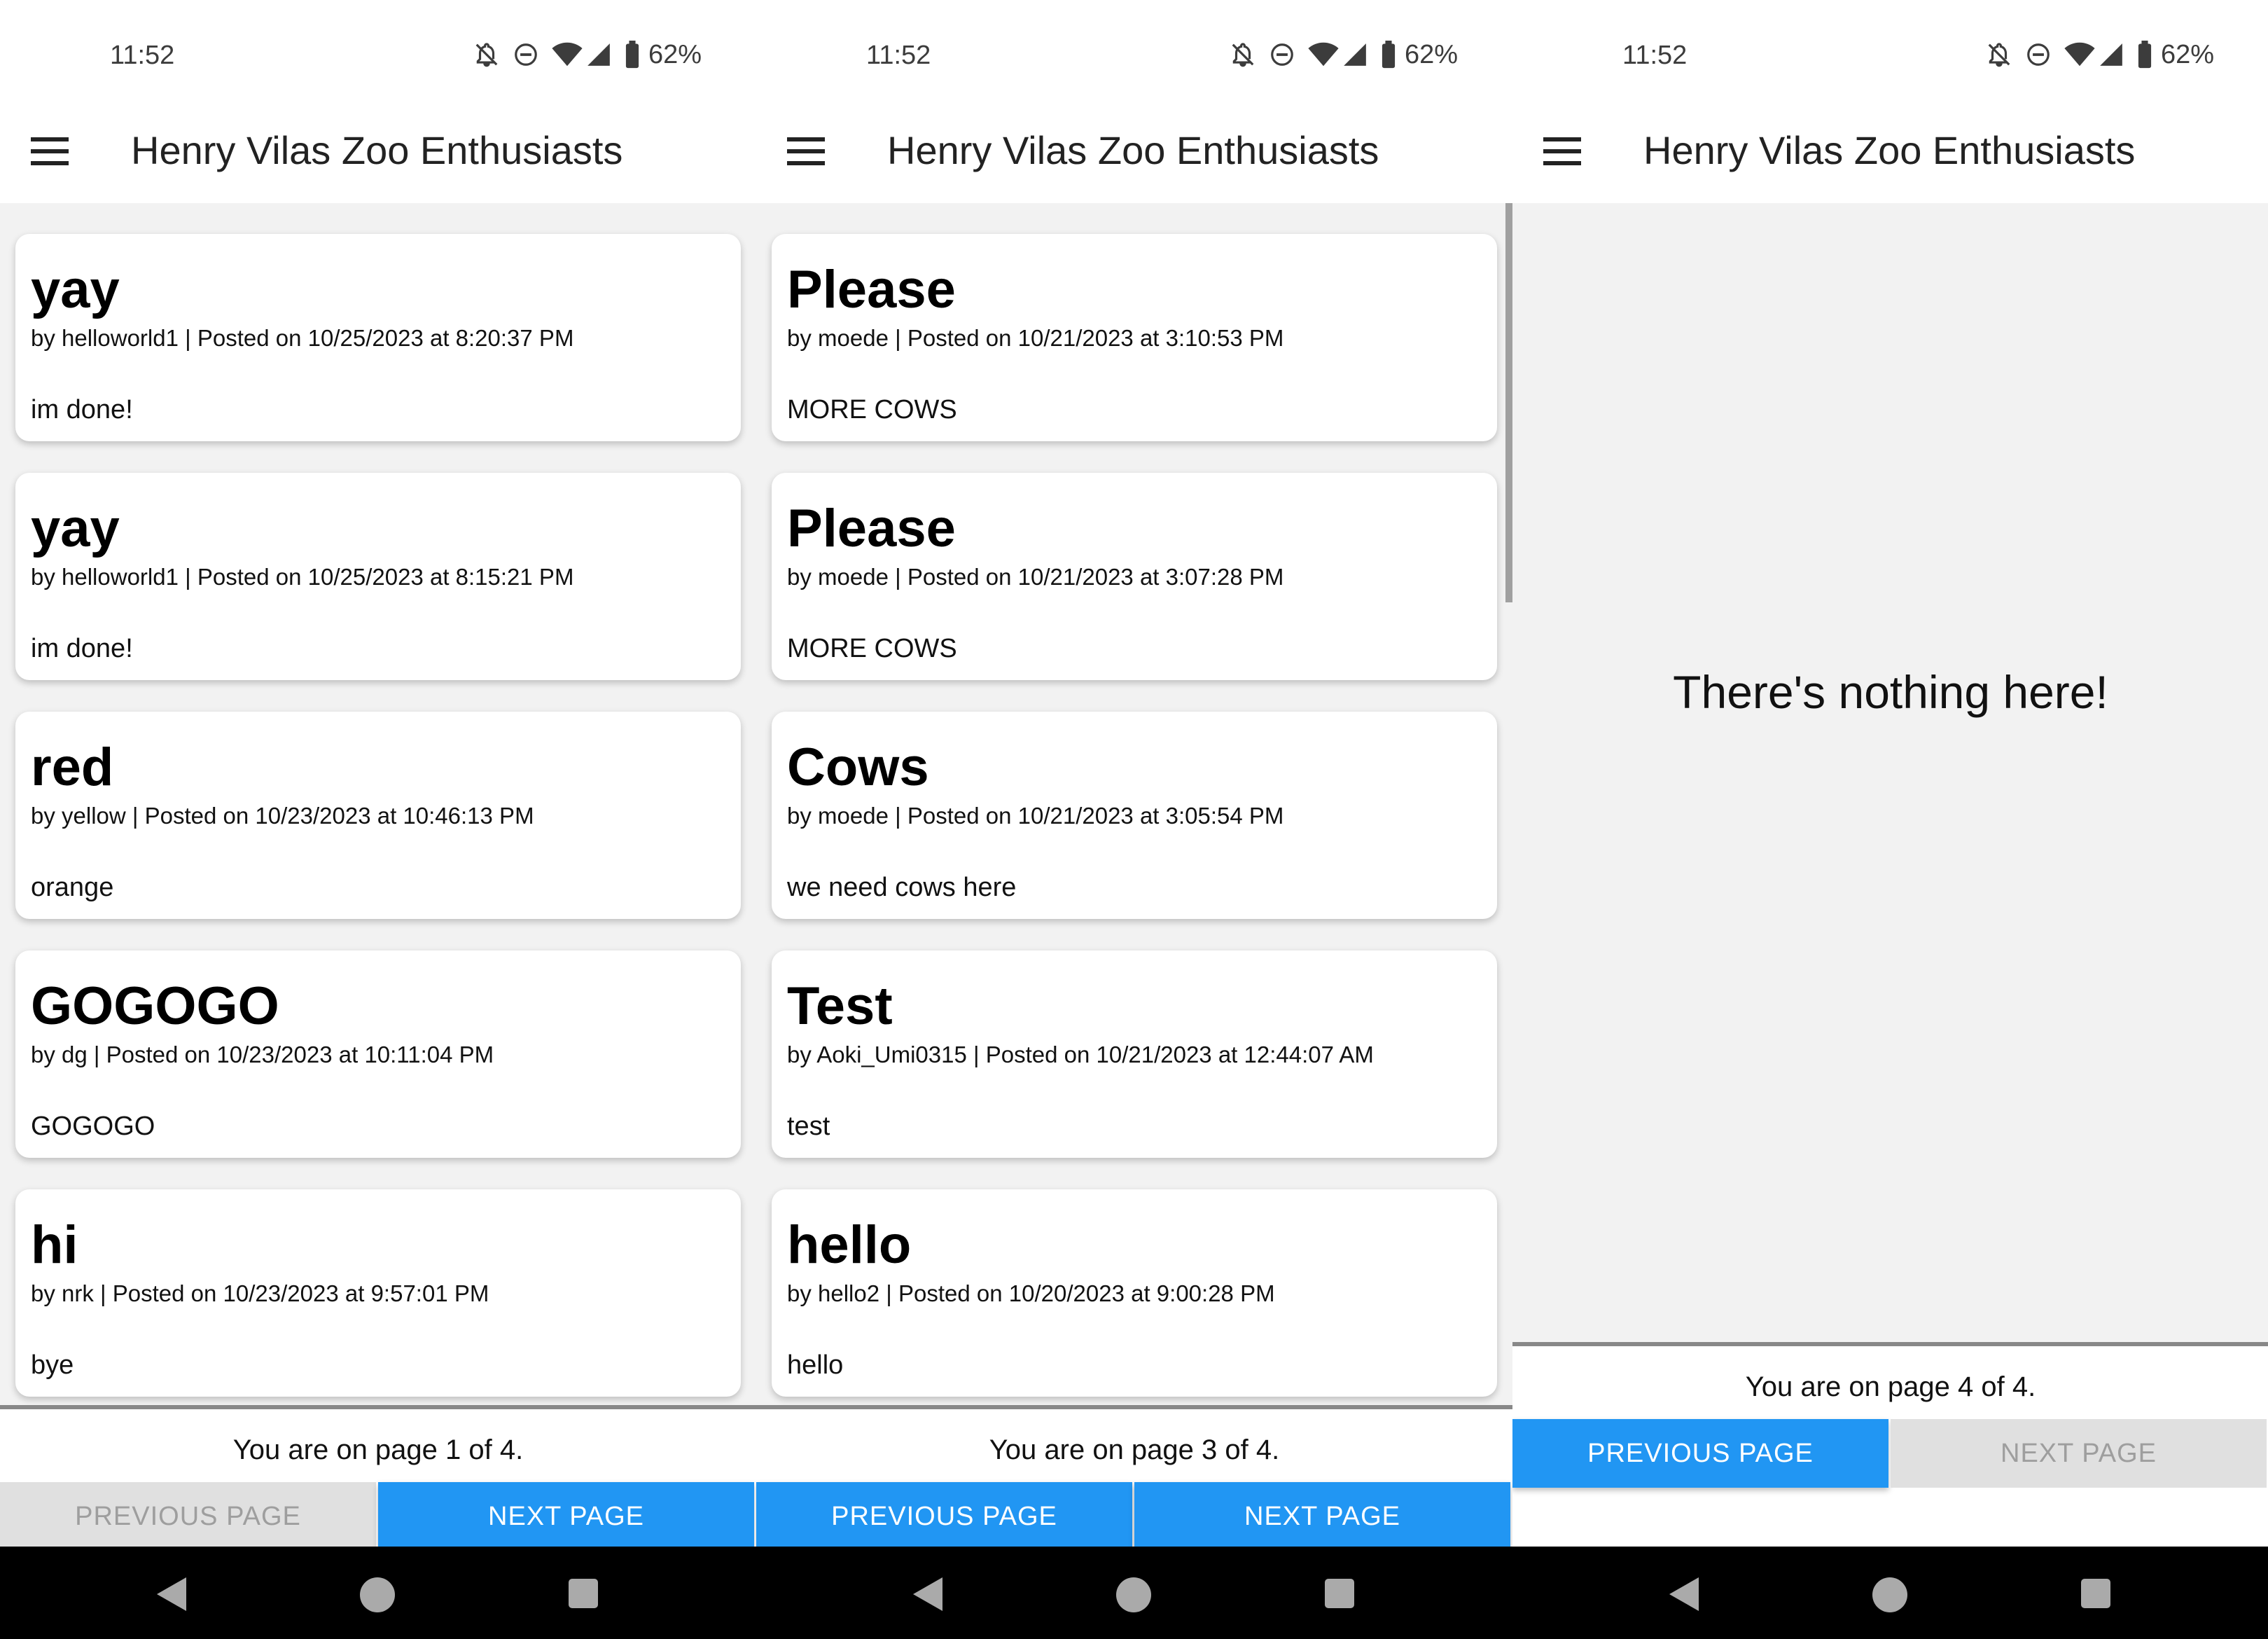  Describe the element at coordinates (1134, 1450) in the screenshot. I see `page-indicator: You are on page 3 of 4.` at that location.